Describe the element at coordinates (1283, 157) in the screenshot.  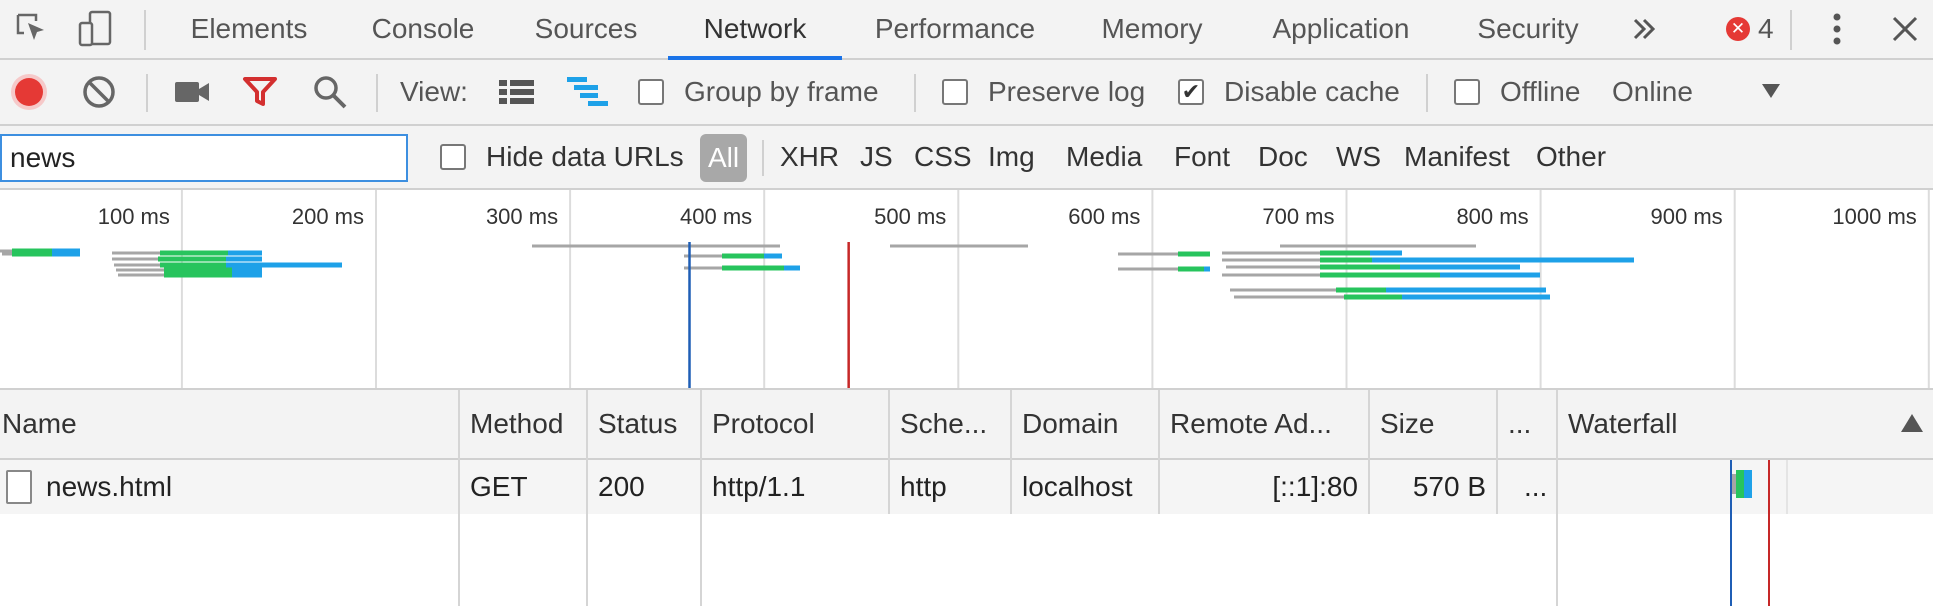
I see `filter-type-doc: Doc` at that location.